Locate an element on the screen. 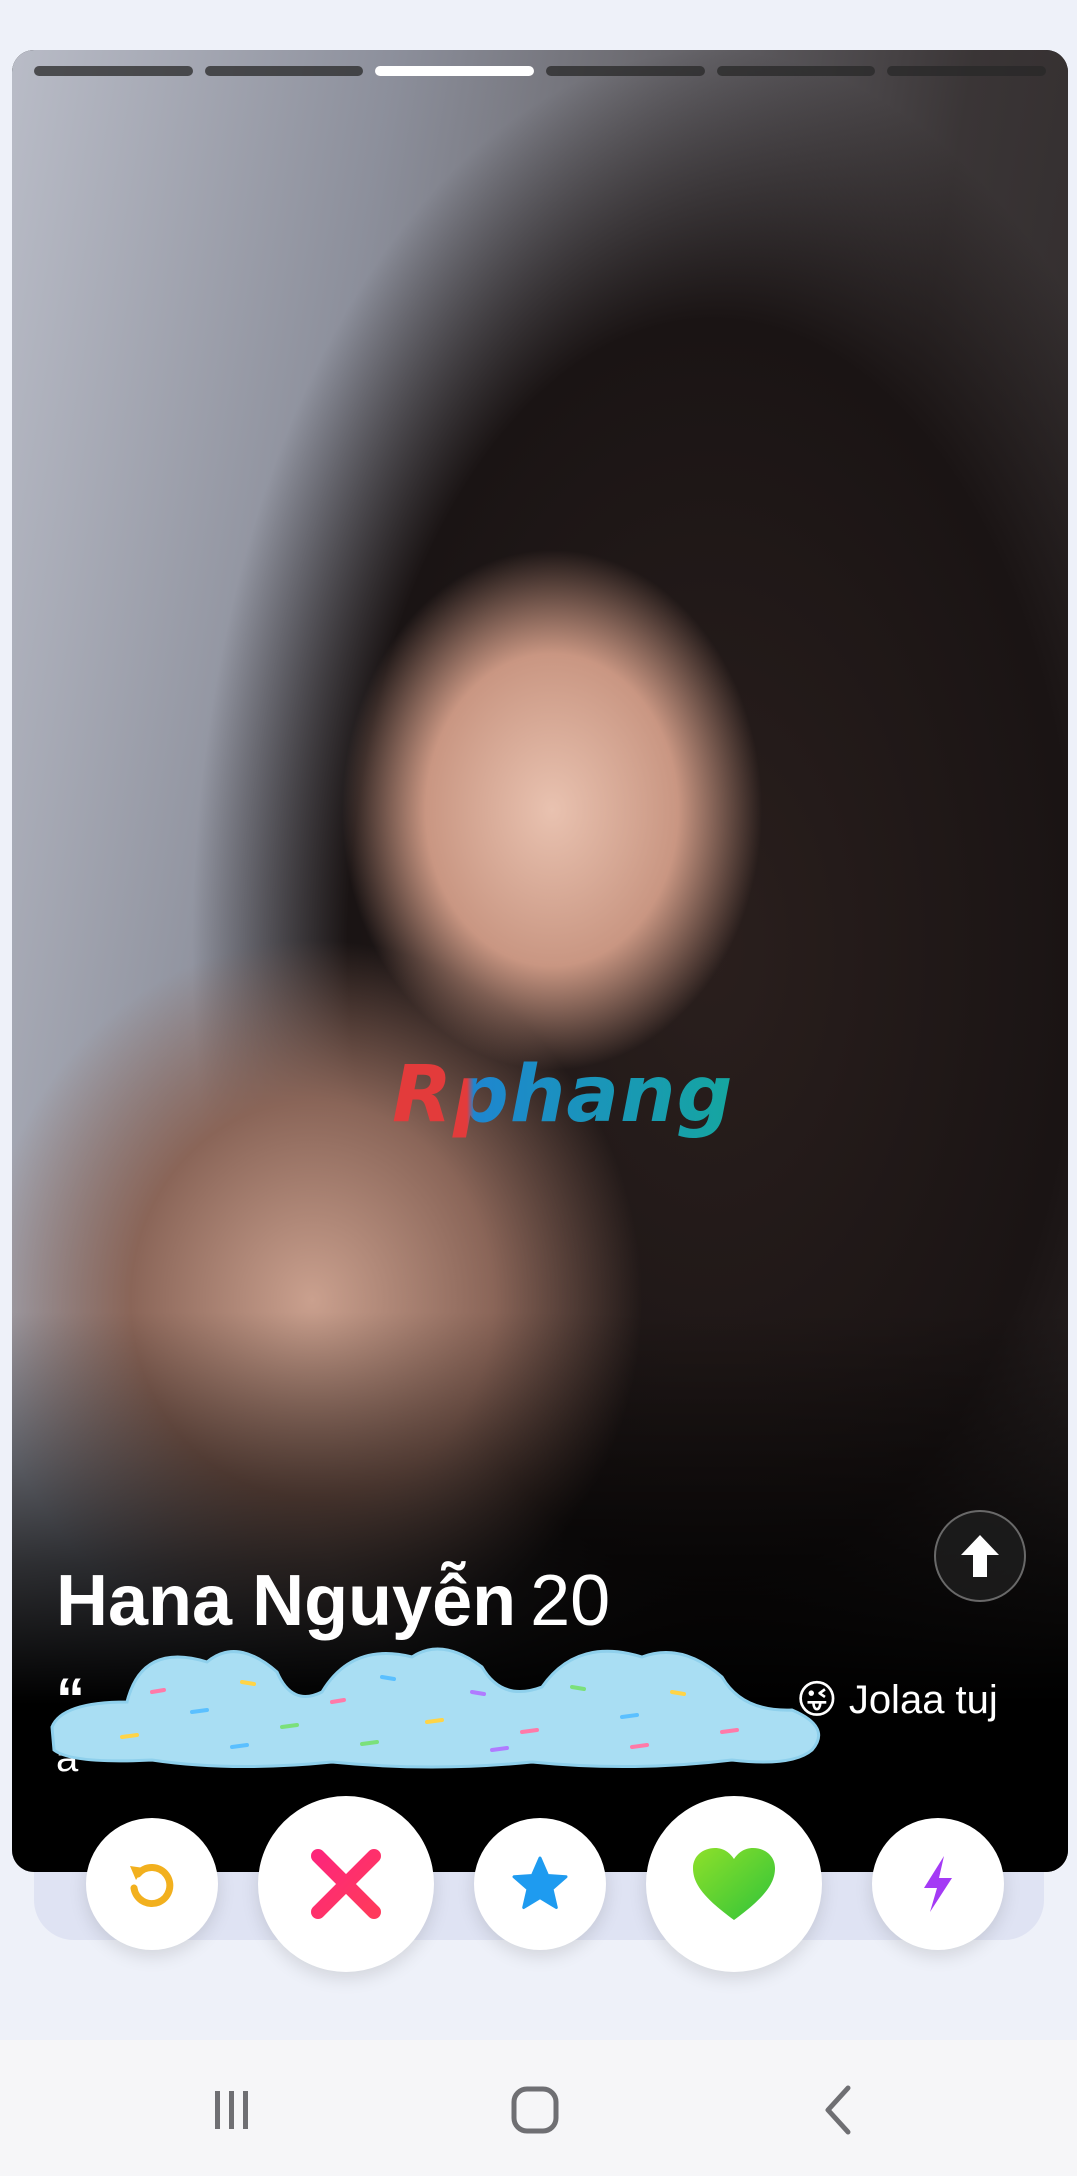  back-button is located at coordinates (838, 2110).